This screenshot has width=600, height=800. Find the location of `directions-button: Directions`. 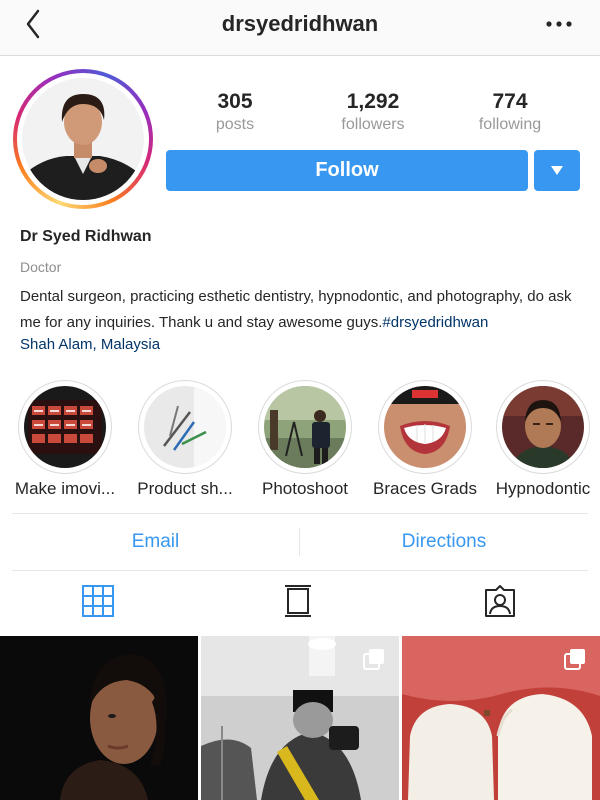

directions-button: Directions is located at coordinates (444, 542).